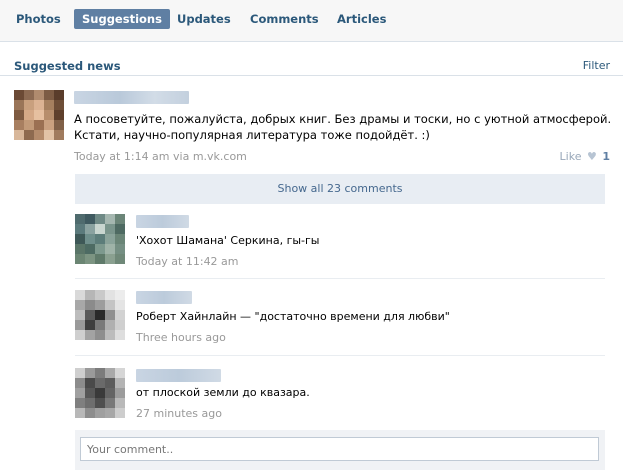  What do you see at coordinates (596, 65) in the screenshot?
I see `filter-link: Filter` at bounding box center [596, 65].